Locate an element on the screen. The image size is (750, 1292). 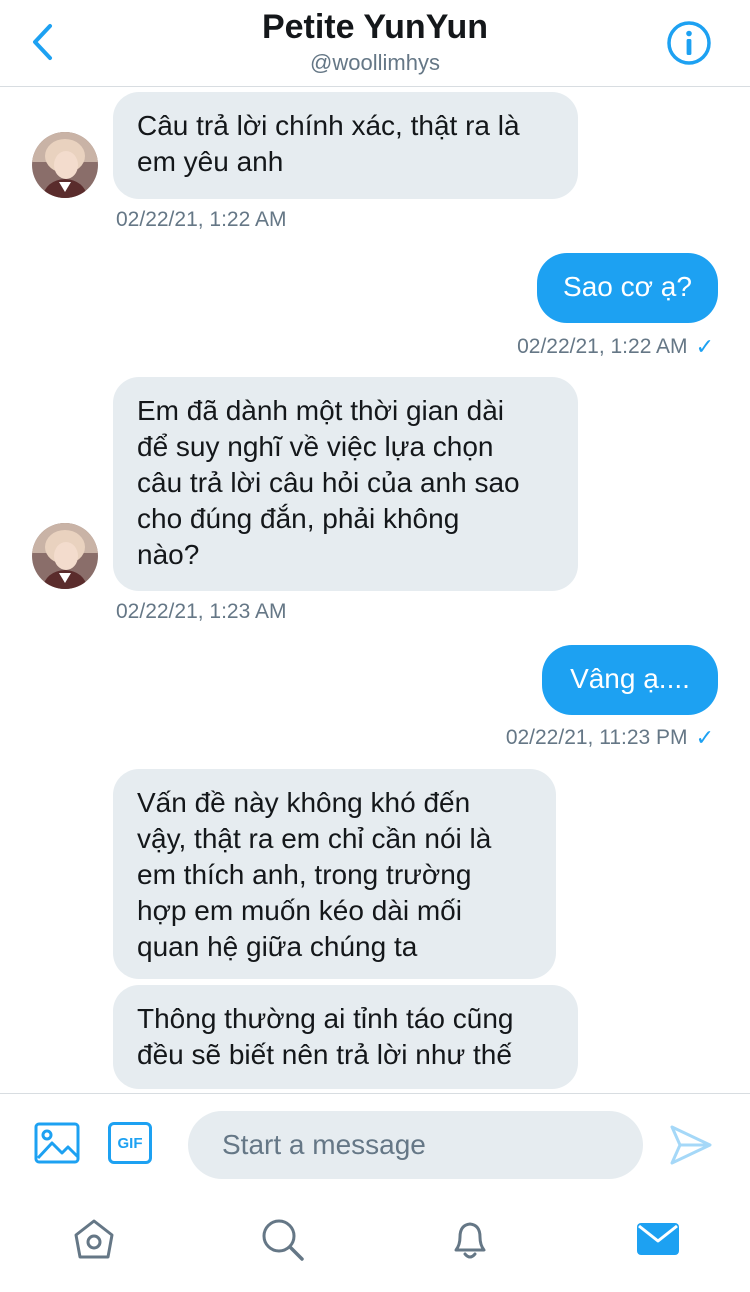
tab-search is located at coordinates (282, 1239).